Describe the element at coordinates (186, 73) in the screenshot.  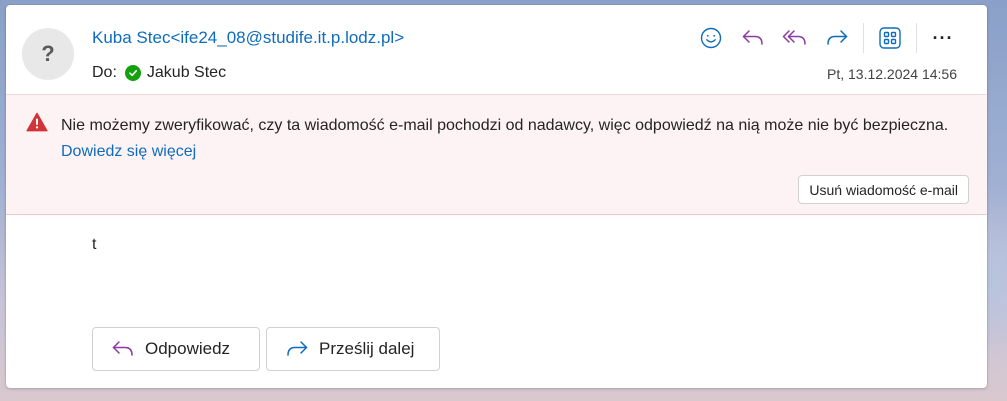
I see `recipient-name: Jakub Stec` at that location.